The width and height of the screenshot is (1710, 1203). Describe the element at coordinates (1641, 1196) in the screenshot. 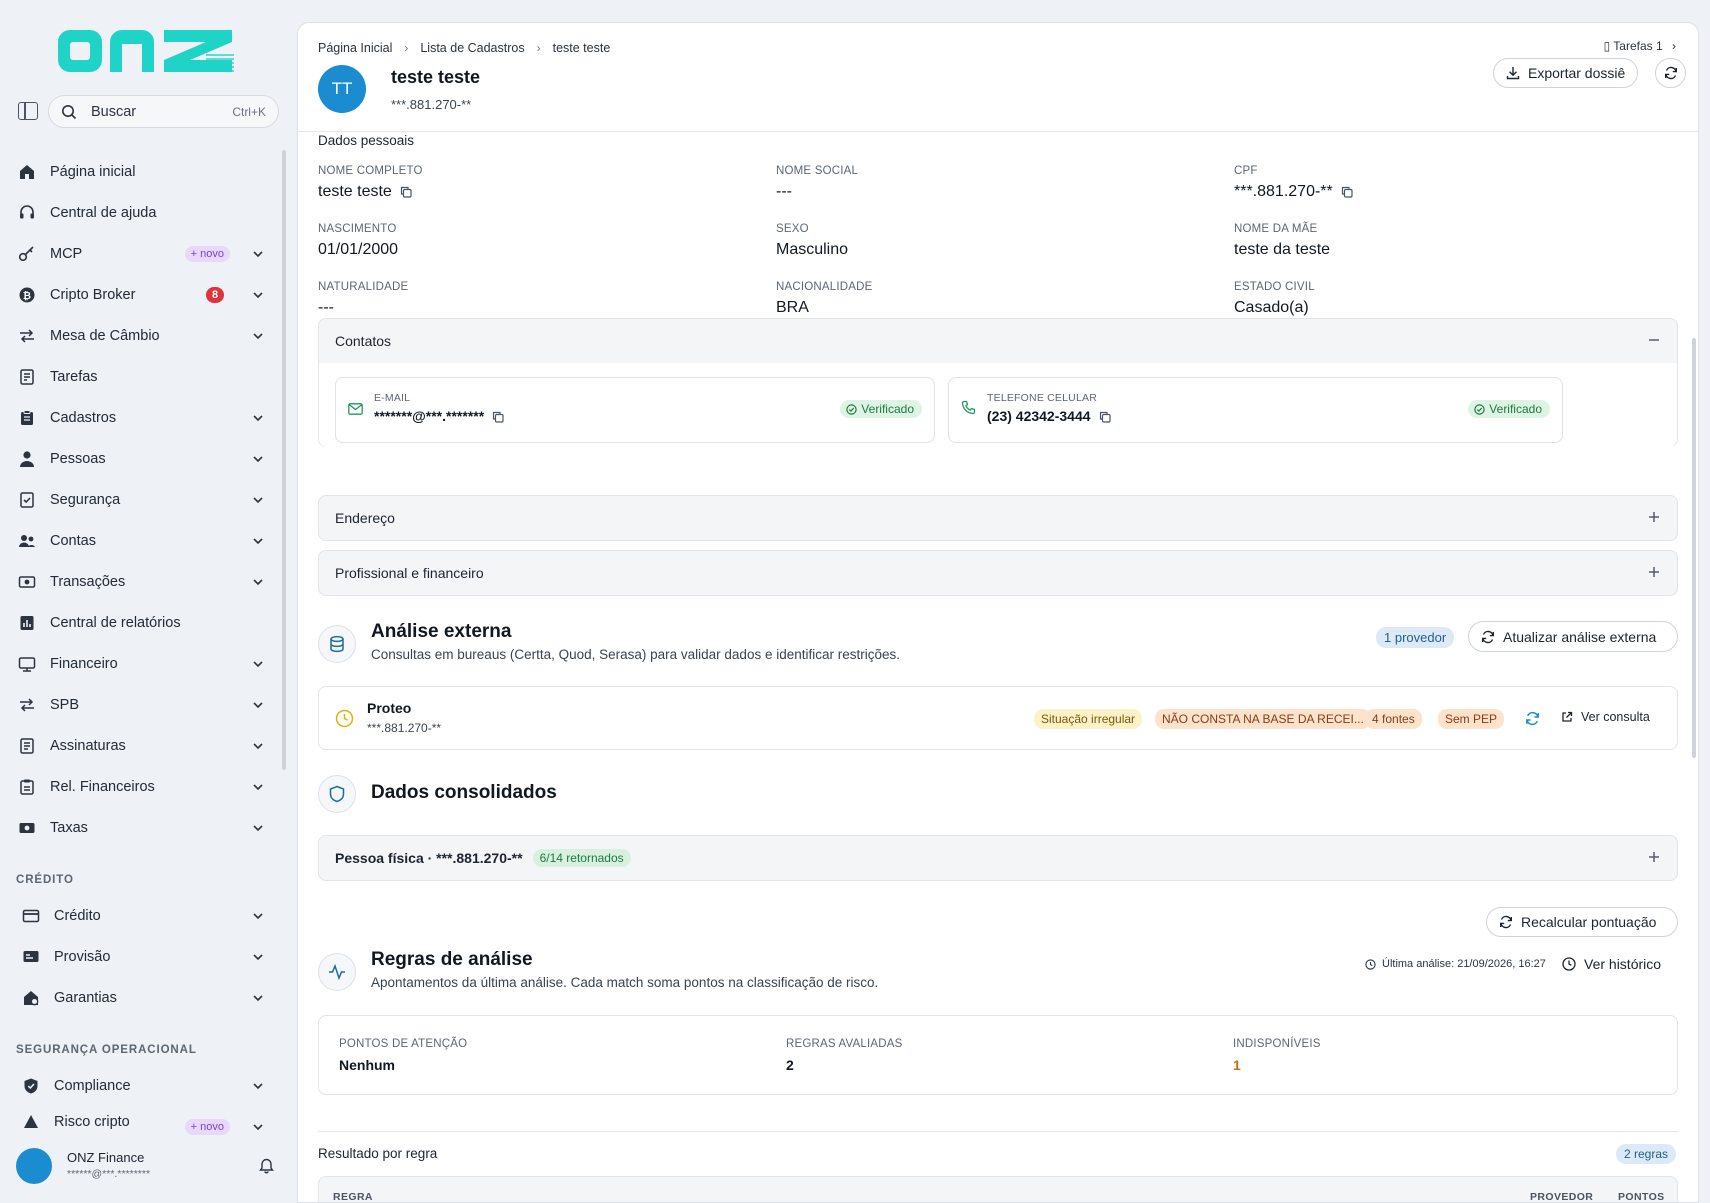

I see `column-points: PONTOS` at that location.